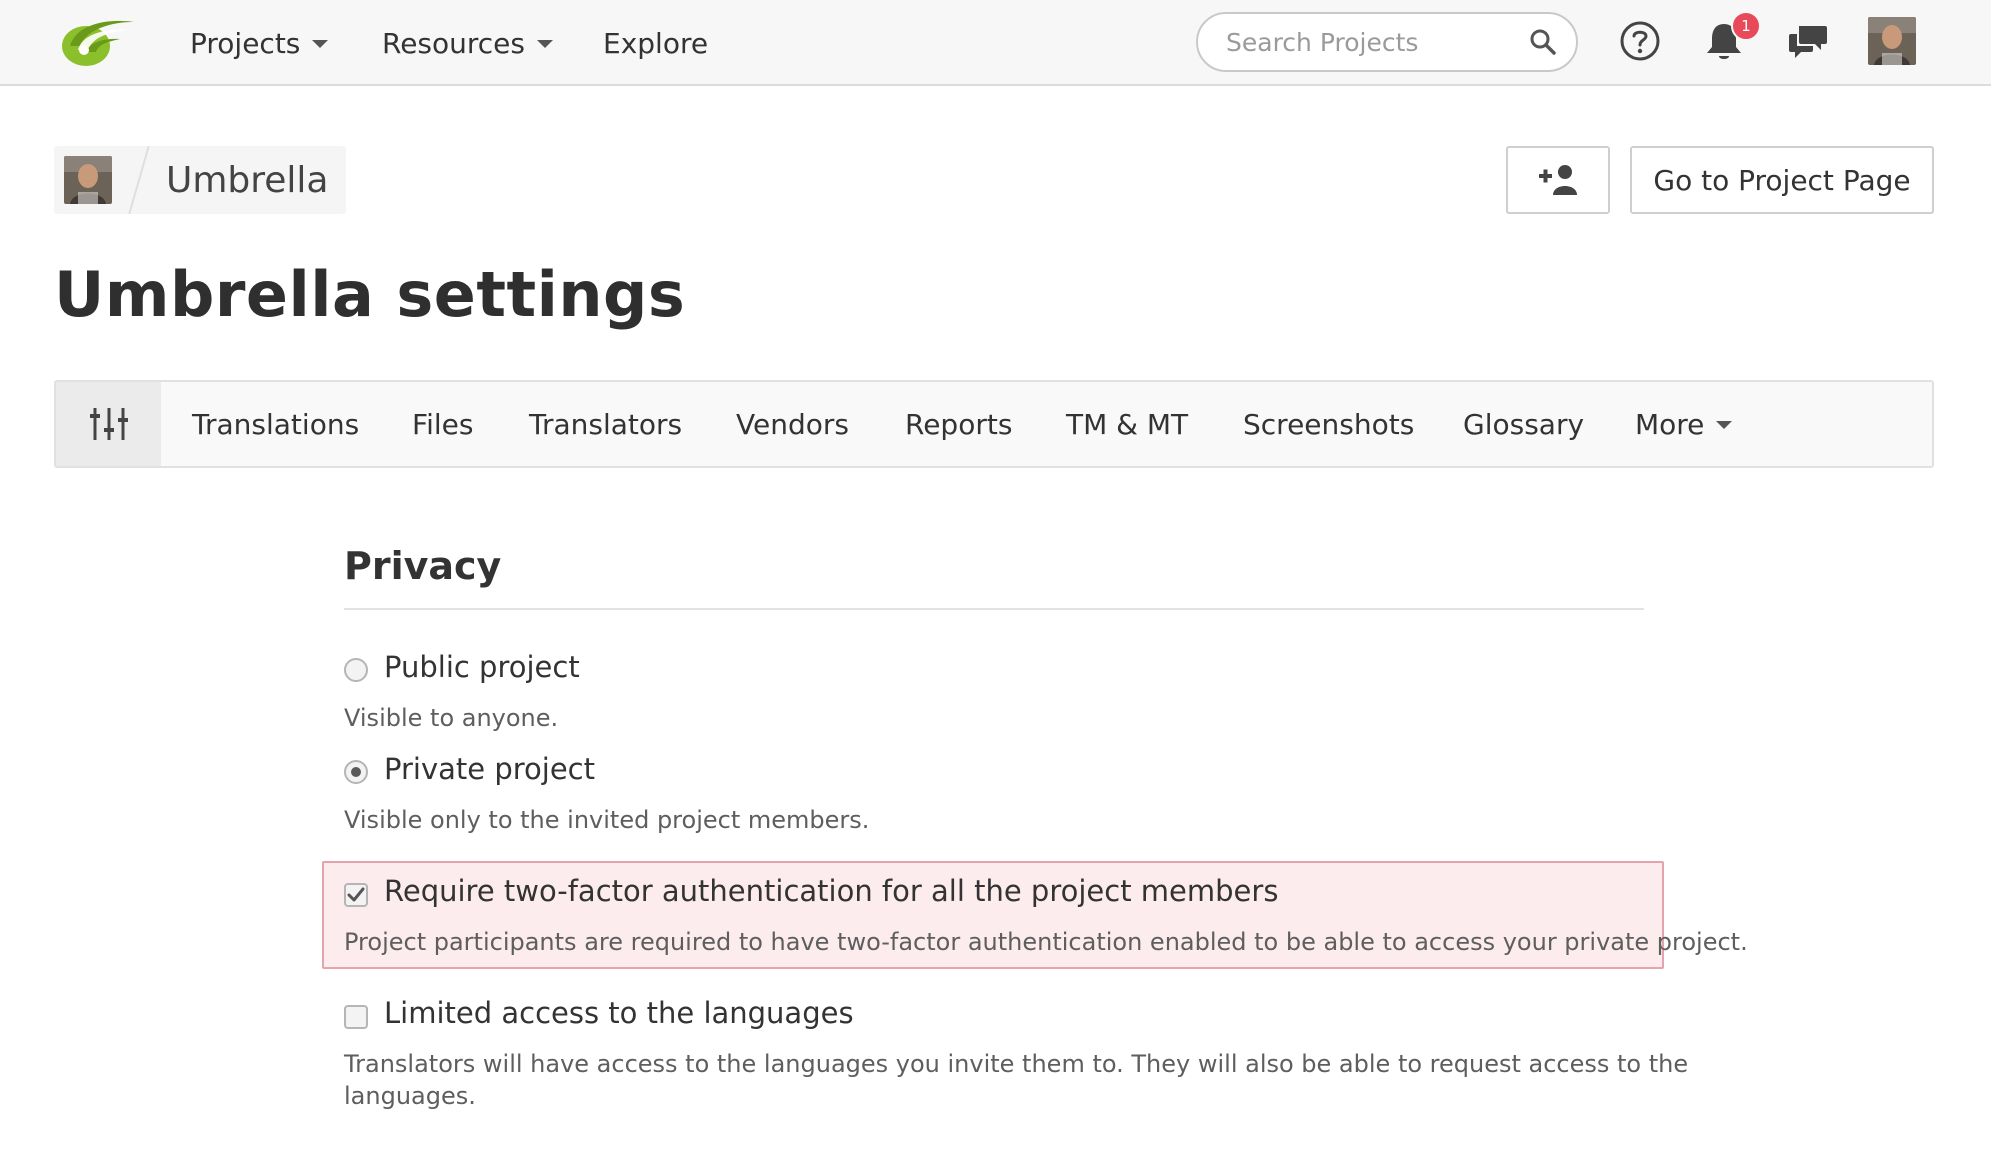 The width and height of the screenshot is (1991, 1155). I want to click on search-box, so click(1387, 42).